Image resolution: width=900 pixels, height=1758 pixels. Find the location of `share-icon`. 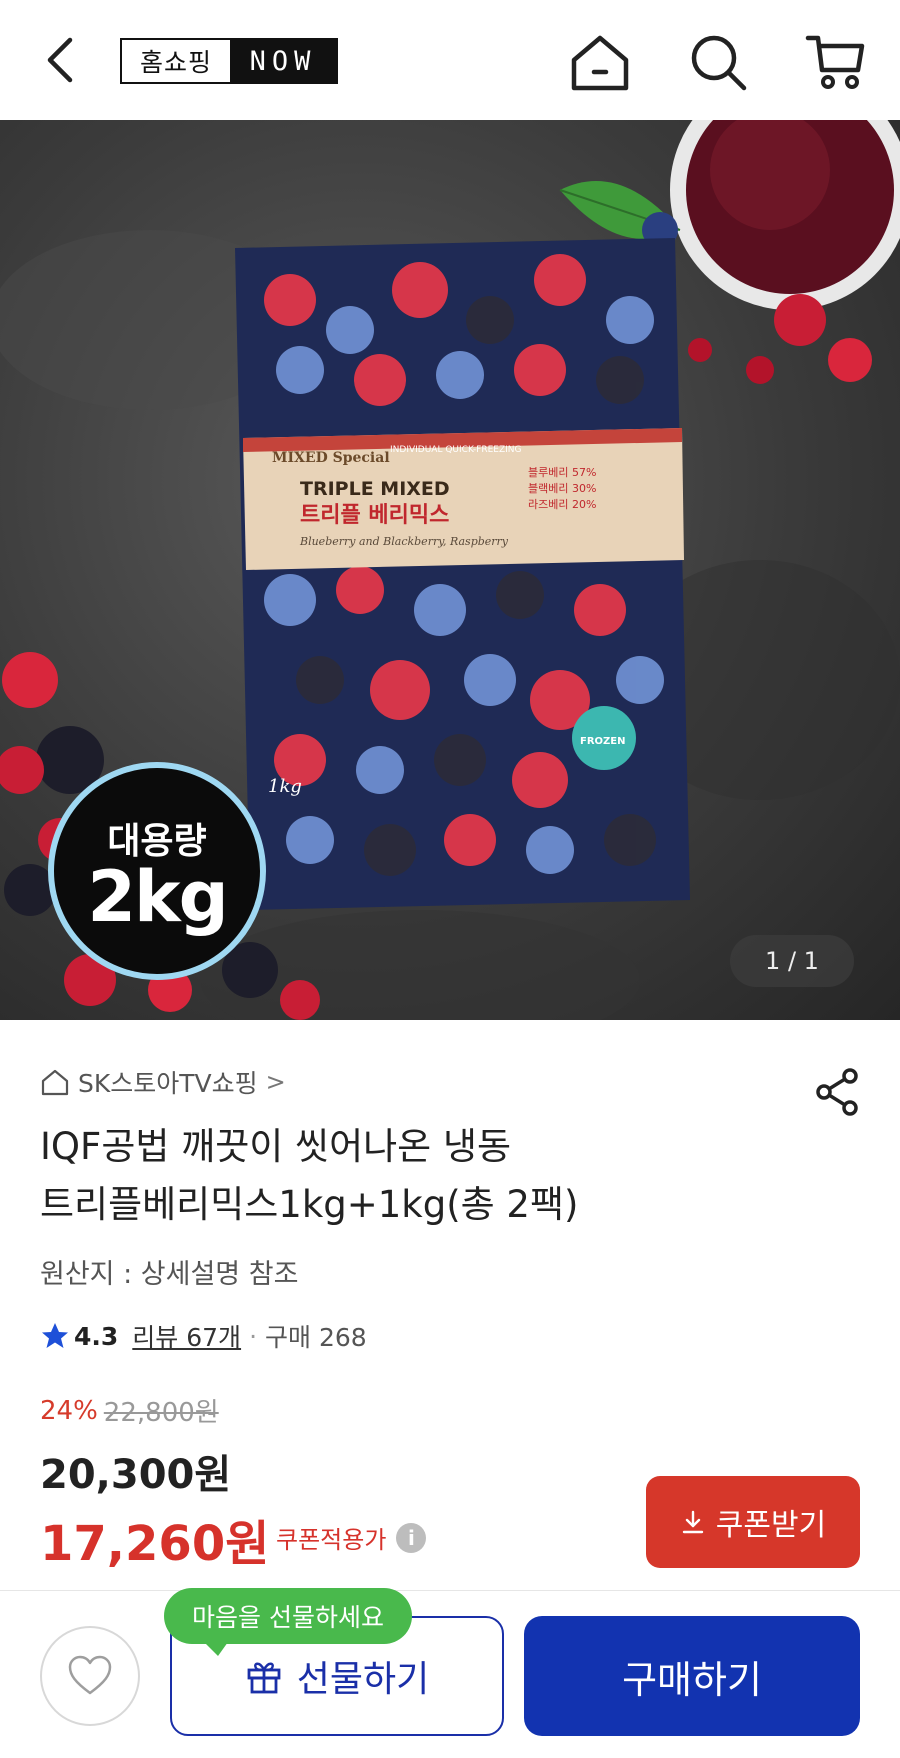

share-icon is located at coordinates (838, 1092).